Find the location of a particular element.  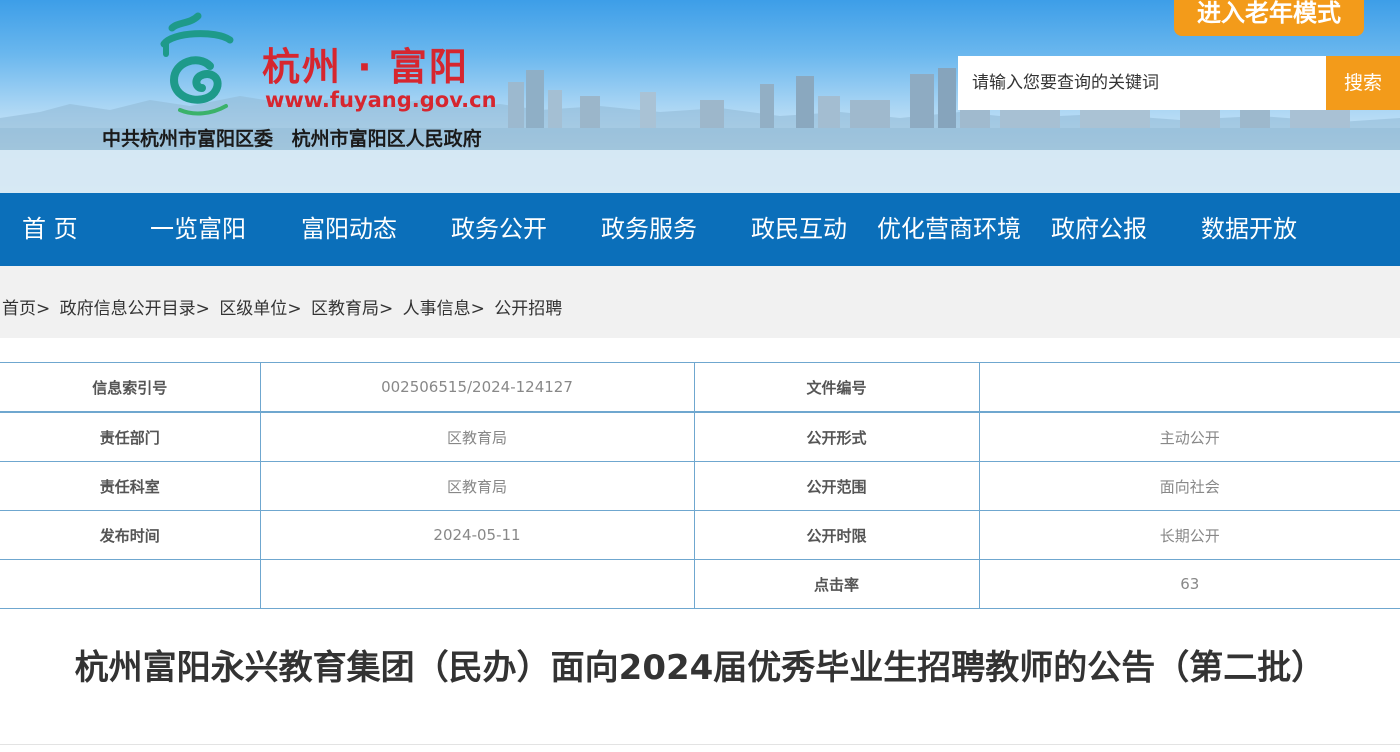

label-disclosure-period: 公开时限 is located at coordinates (836, 535).